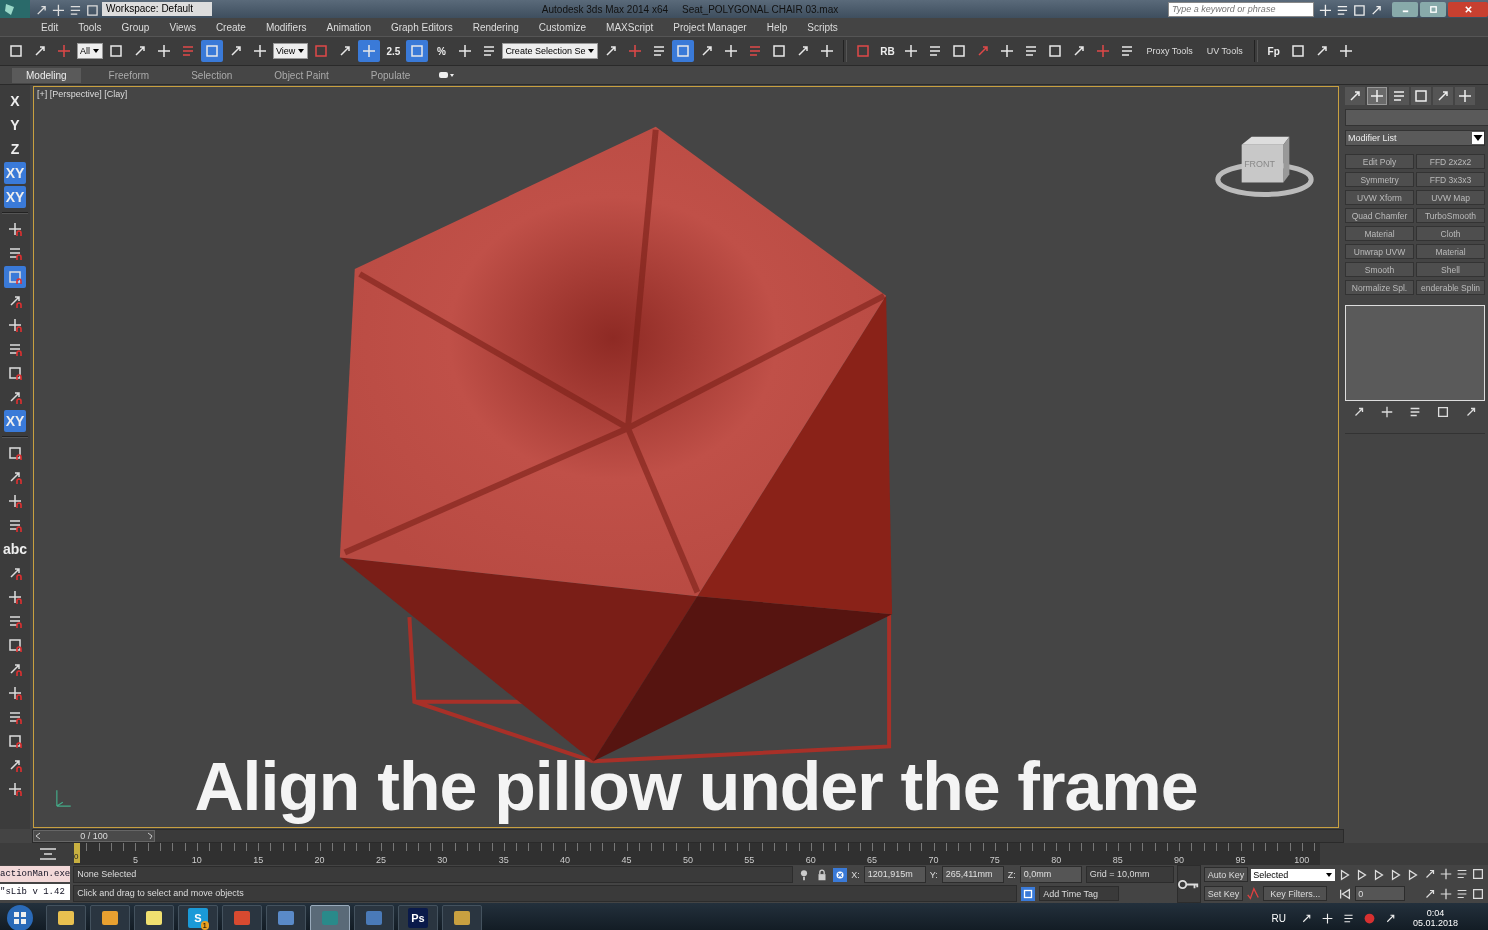 The width and height of the screenshot is (1488, 930). Describe the element at coordinates (90, 27) in the screenshot. I see `menu-item: Tools` at that location.